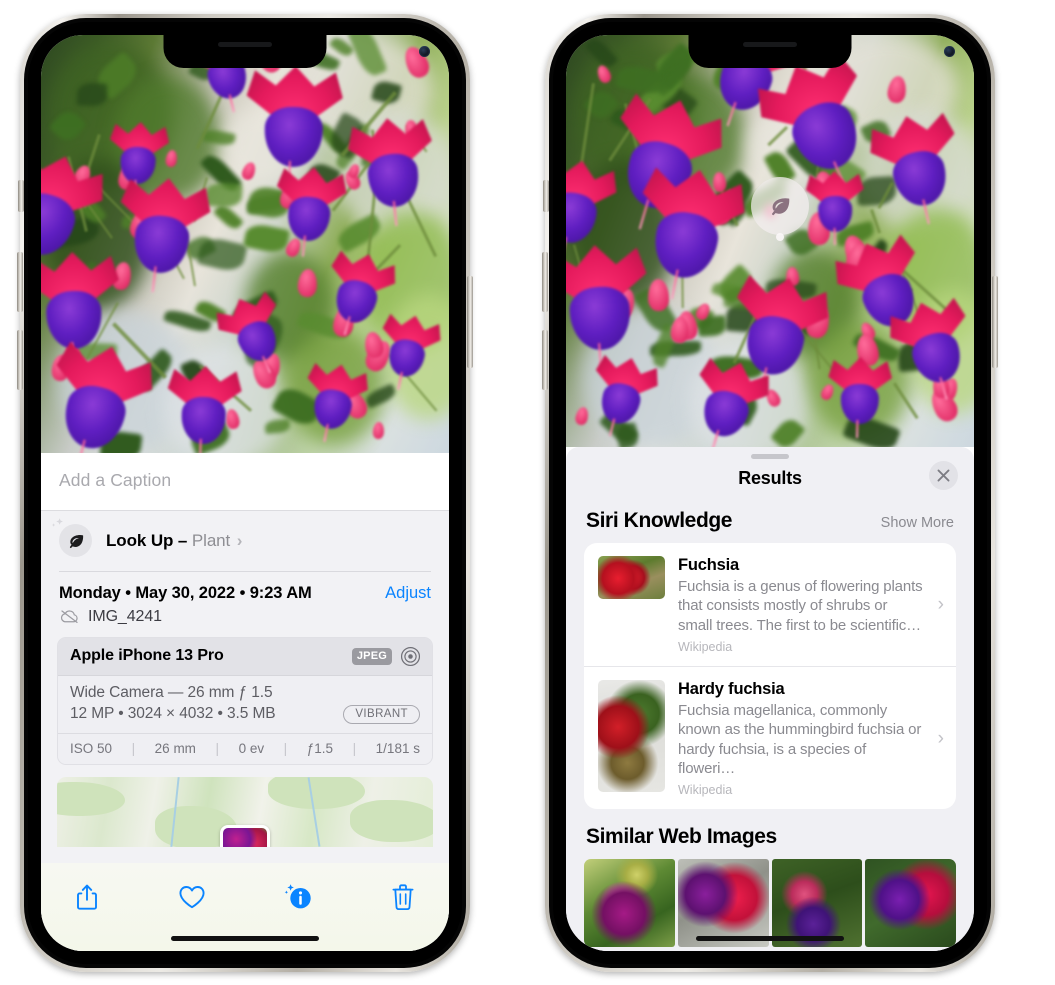  What do you see at coordinates (410, 656) in the screenshot?
I see `raw-aperture-icon` at bounding box center [410, 656].